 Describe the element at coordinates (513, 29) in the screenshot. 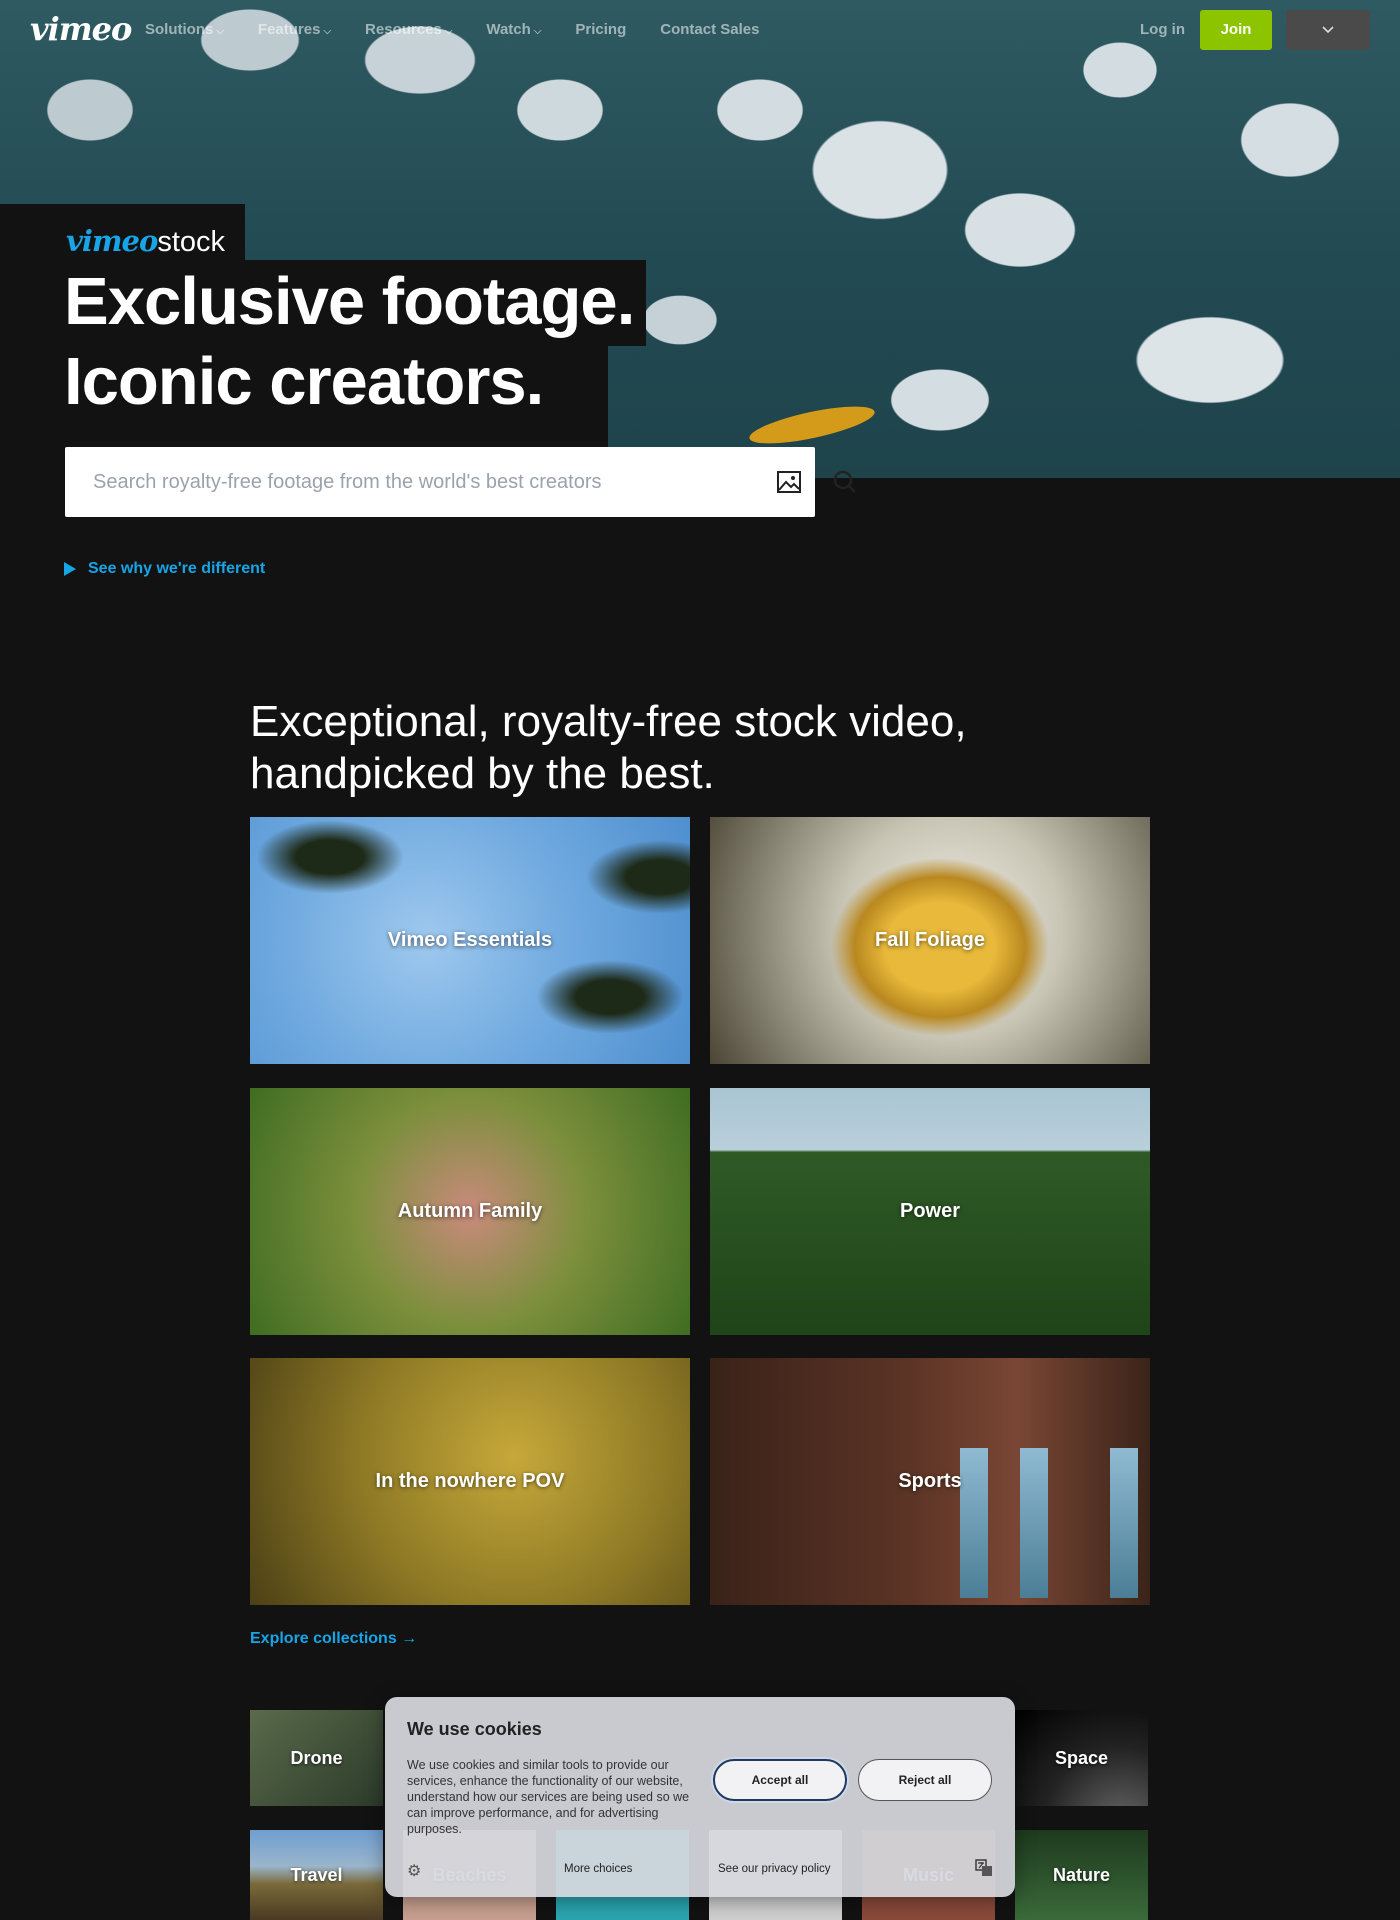

I see `nav-watch: Watch ⌵` at that location.